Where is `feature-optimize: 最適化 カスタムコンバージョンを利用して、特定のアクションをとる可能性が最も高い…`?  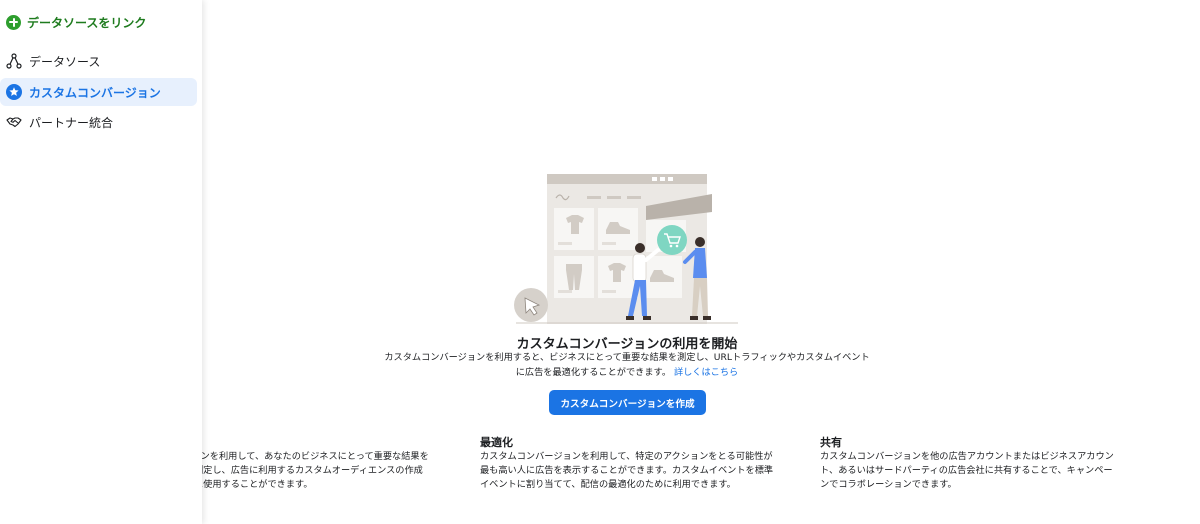
feature-optimize: 最適化 カスタムコンバージョンを利用して、特定のアクションをとる可能性が最も高い… is located at coordinates (629, 464).